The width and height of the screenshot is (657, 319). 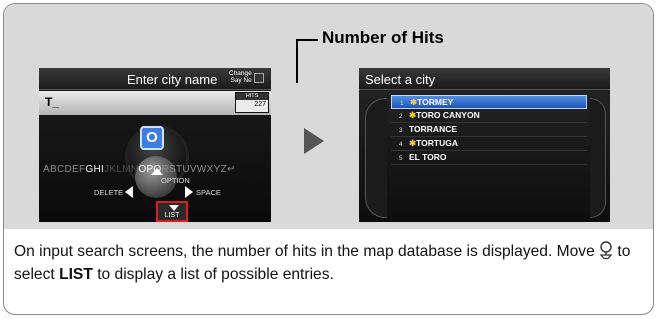 I want to click on list-label: LIST, so click(x=172, y=215).